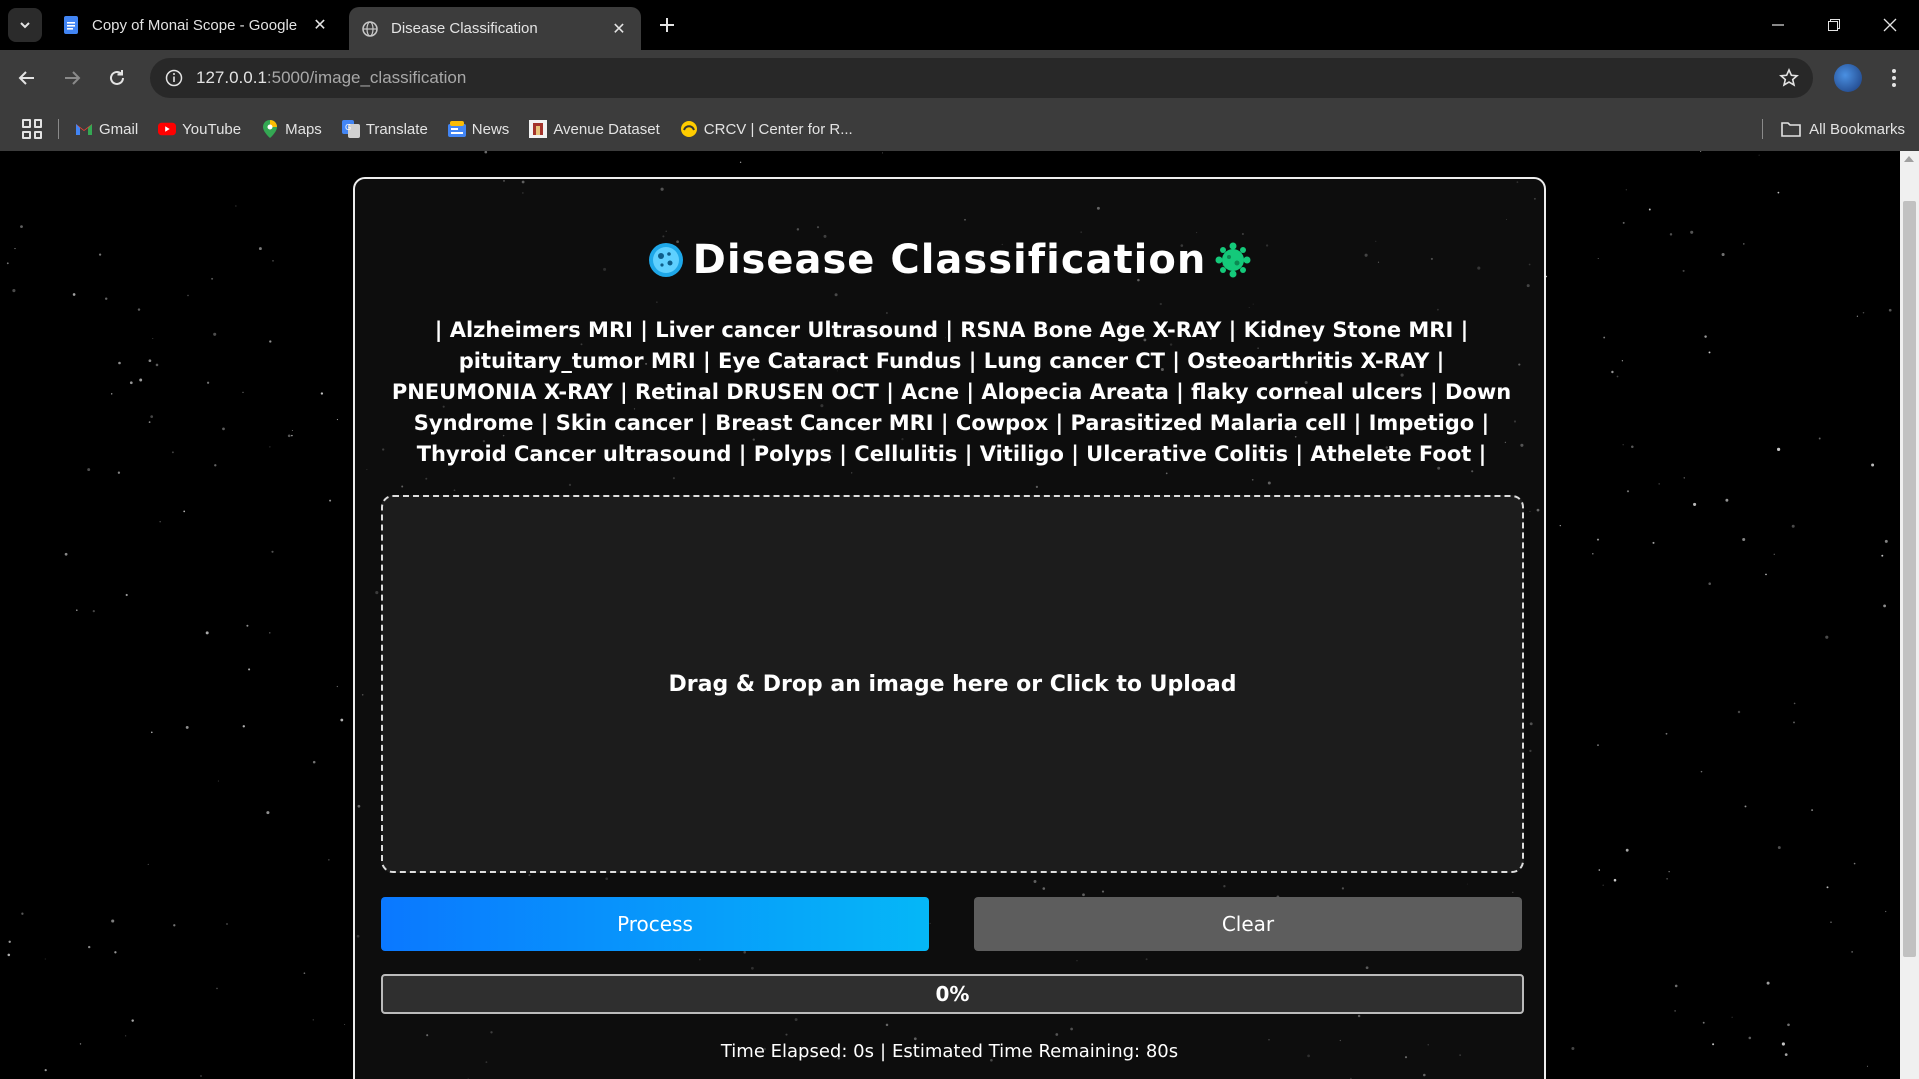  Describe the element at coordinates (25, 25) in the screenshot. I see `tab-search-button` at that location.